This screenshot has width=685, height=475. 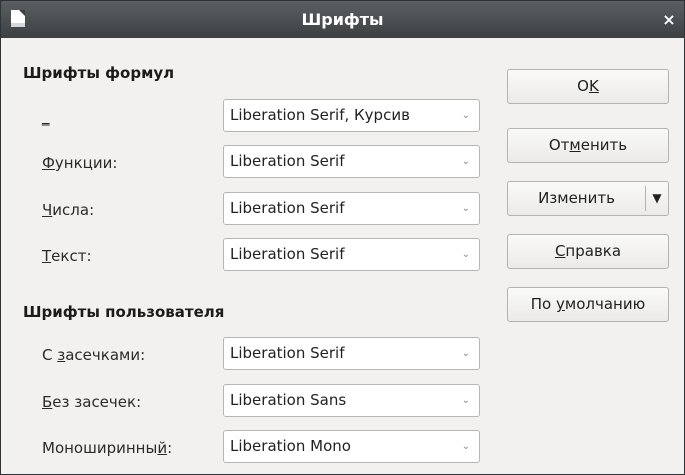 What do you see at coordinates (67, 256) in the screenshot?
I see `text-label: Текст:` at bounding box center [67, 256].